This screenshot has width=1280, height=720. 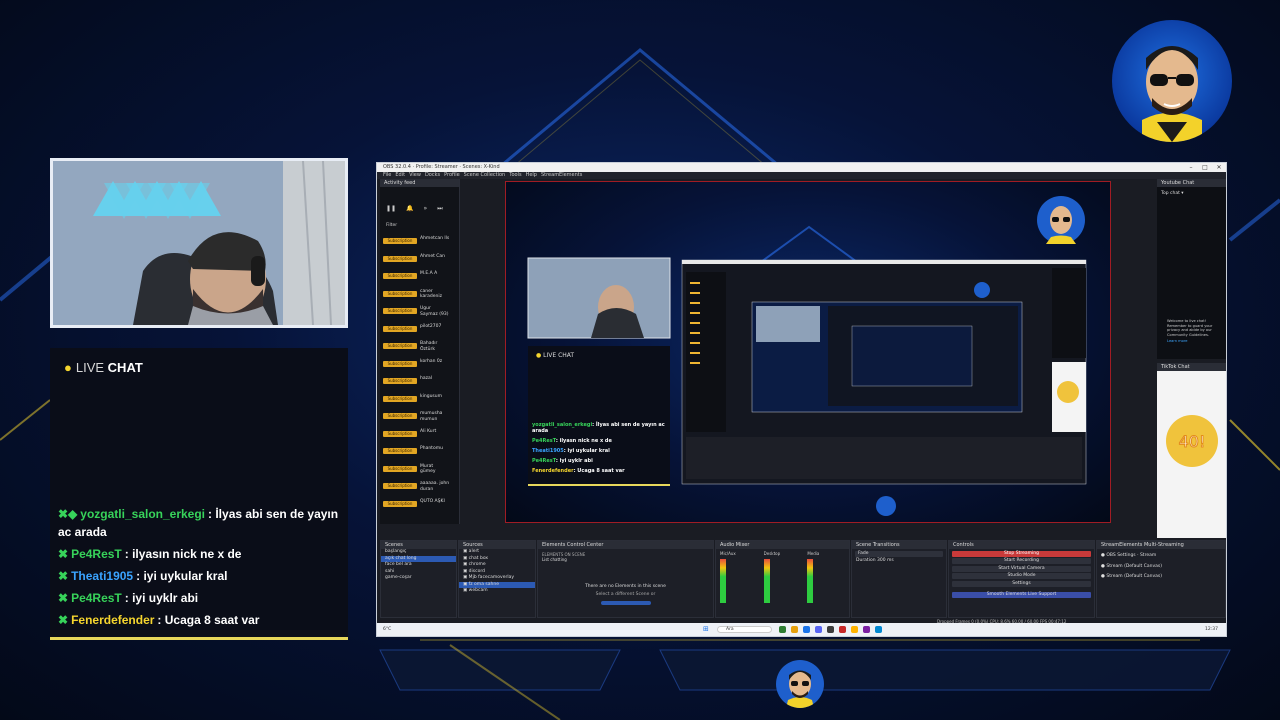 I want to click on bell-icon: 🔔, so click(x=409, y=209).